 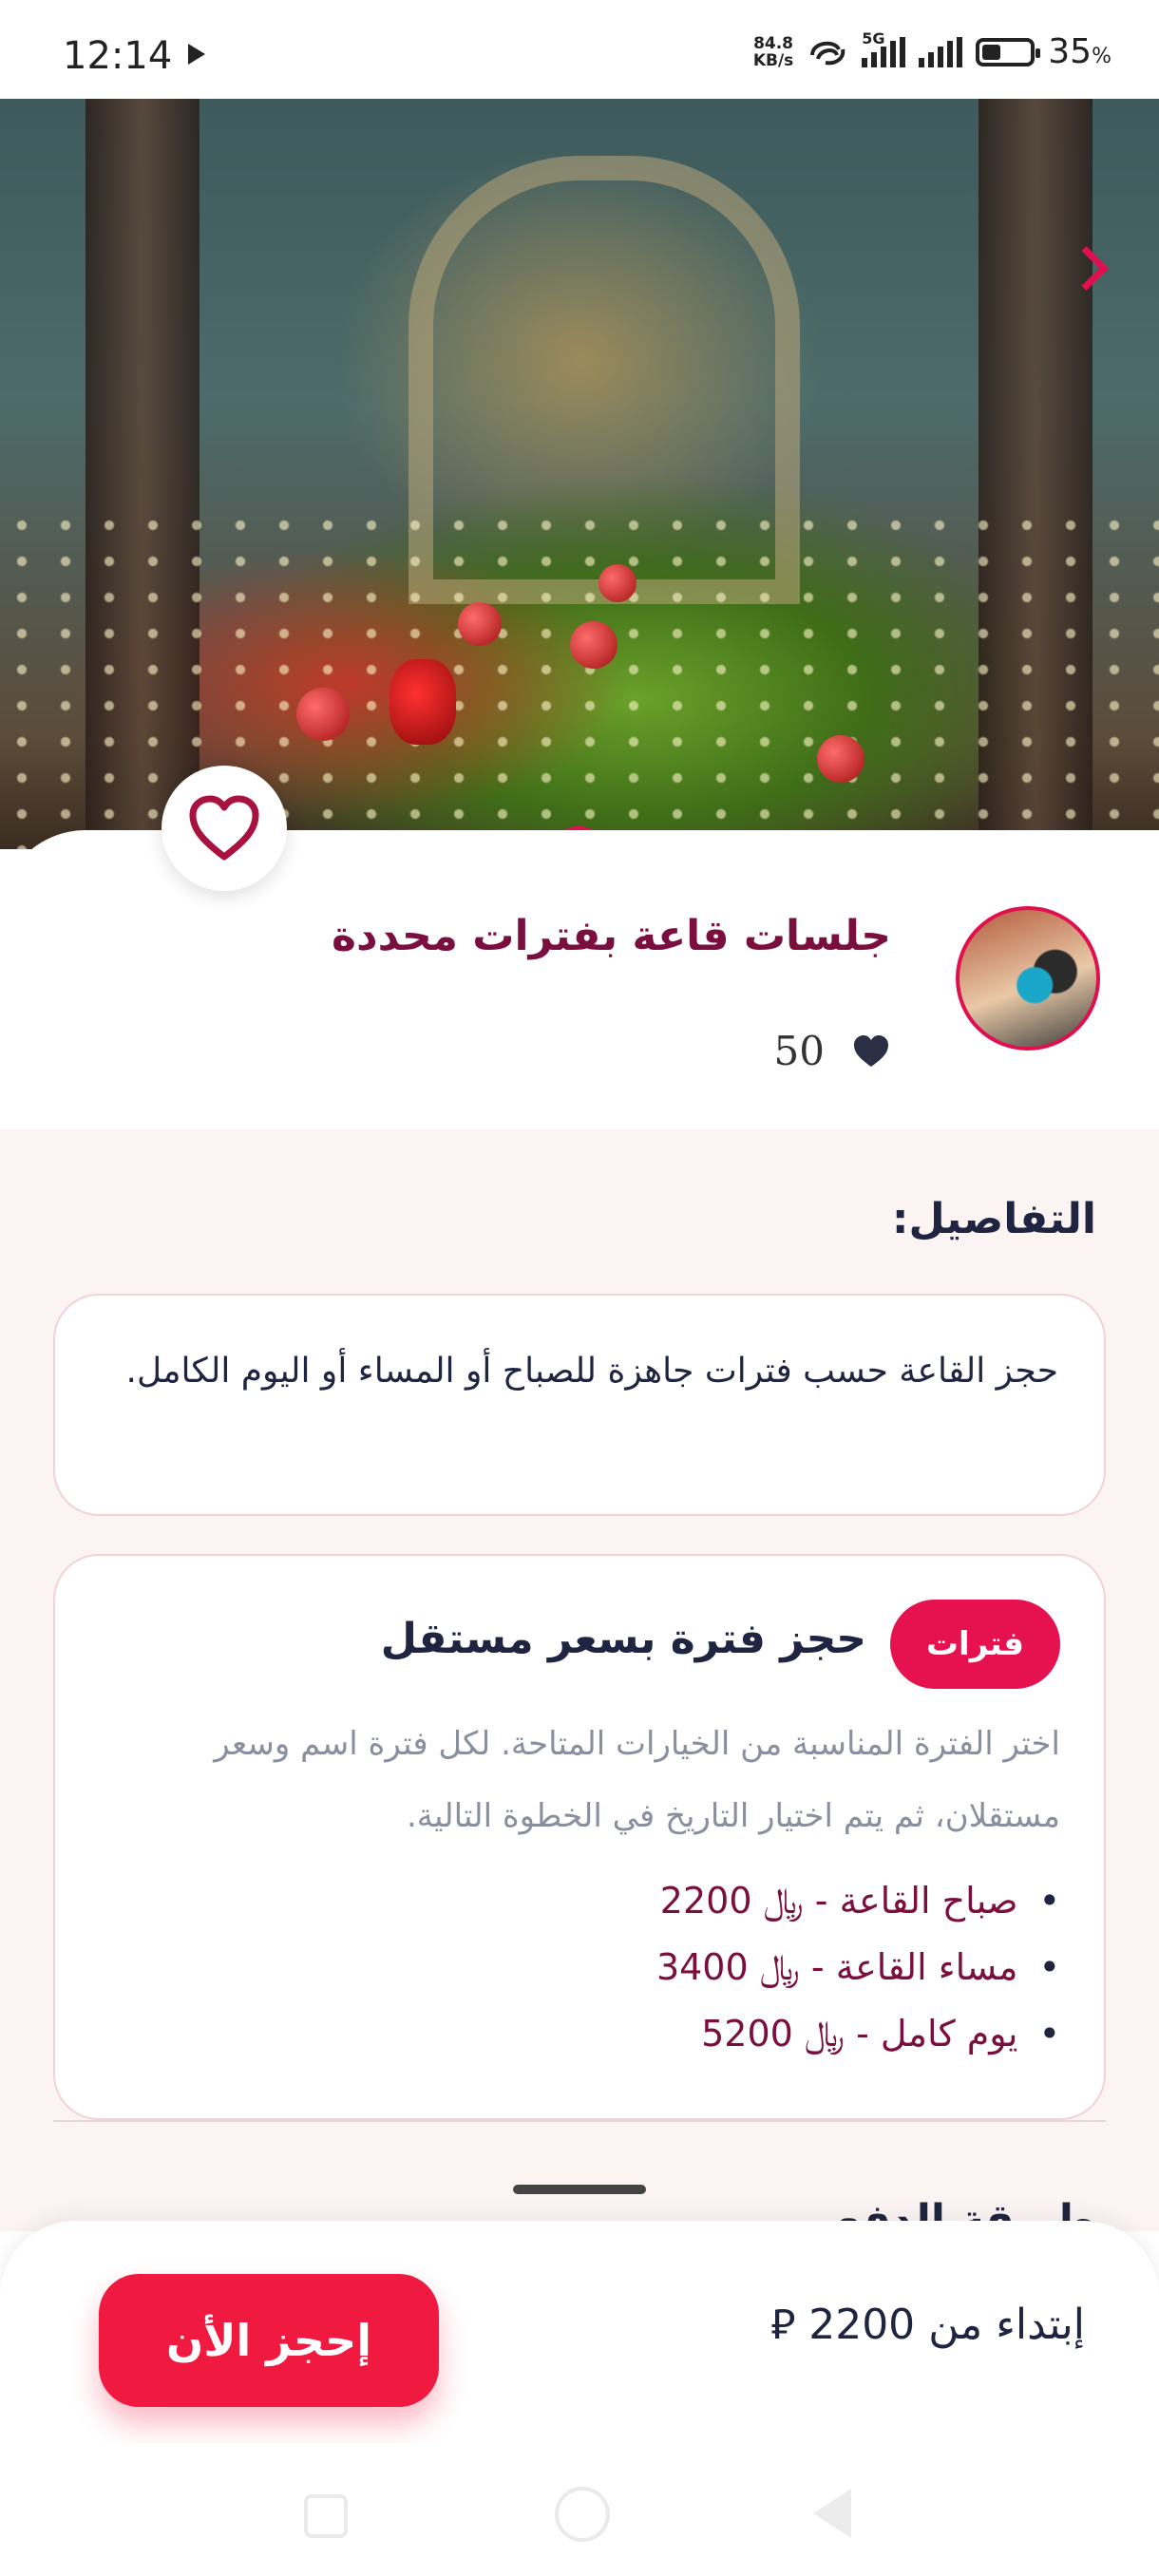 I want to click on details-heading: التفاصيل:, so click(x=993, y=1219).